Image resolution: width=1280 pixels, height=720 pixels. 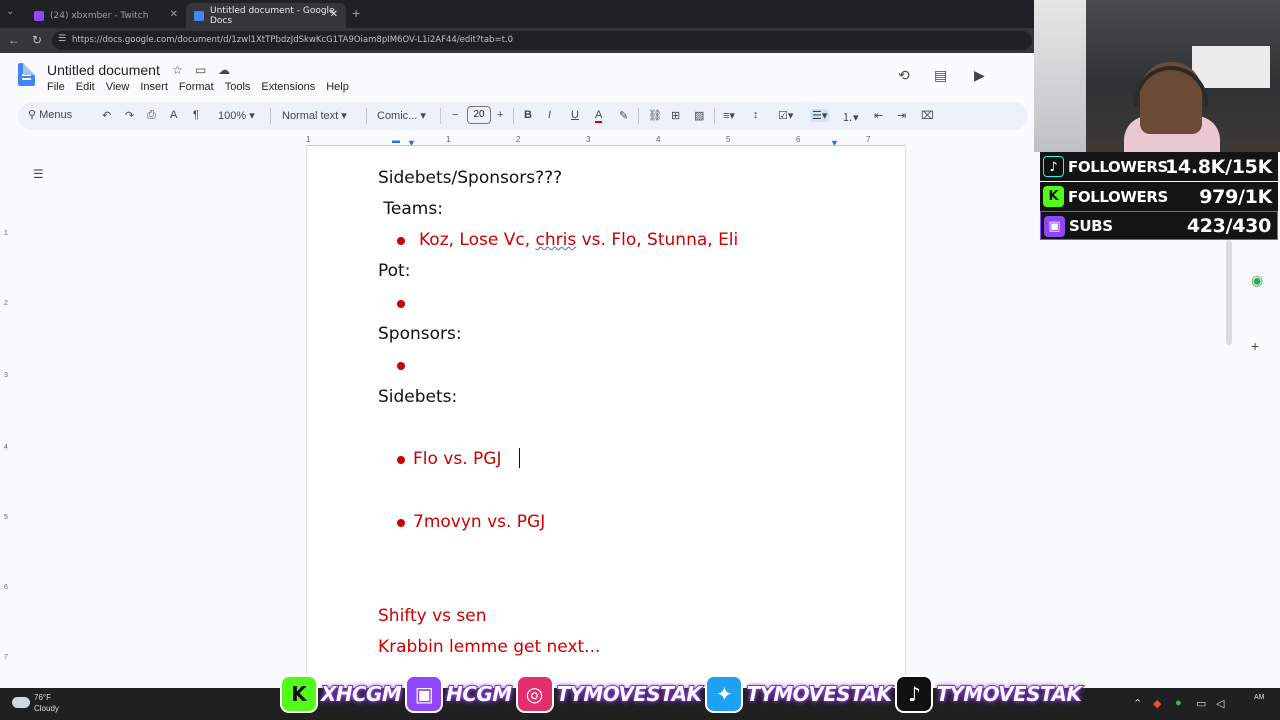 I want to click on tab-title: Untitled document - Google Docs, so click(x=272, y=15).